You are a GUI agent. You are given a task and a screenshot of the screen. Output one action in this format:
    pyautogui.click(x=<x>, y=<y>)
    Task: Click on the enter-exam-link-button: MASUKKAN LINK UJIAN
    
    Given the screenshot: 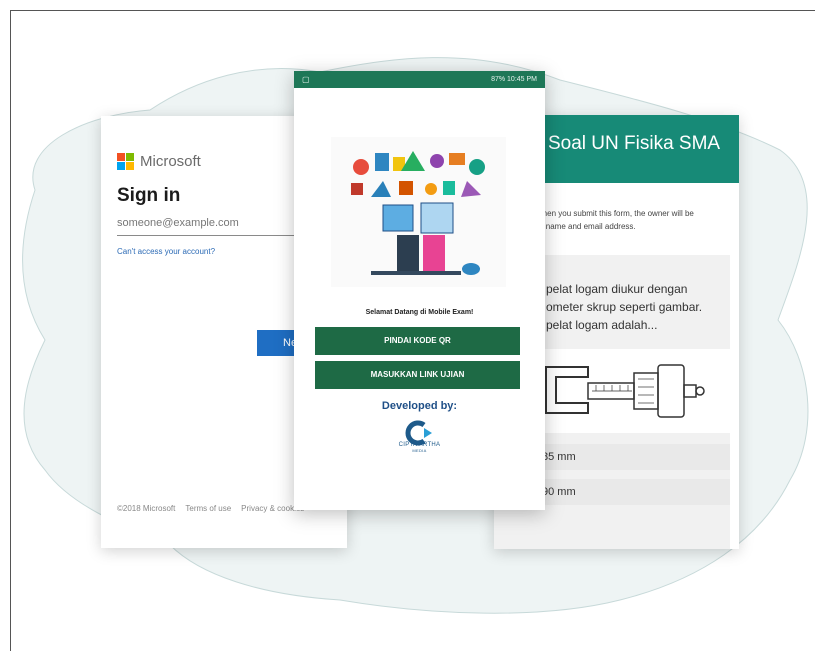 What is the action you would take?
    pyautogui.click(x=417, y=375)
    